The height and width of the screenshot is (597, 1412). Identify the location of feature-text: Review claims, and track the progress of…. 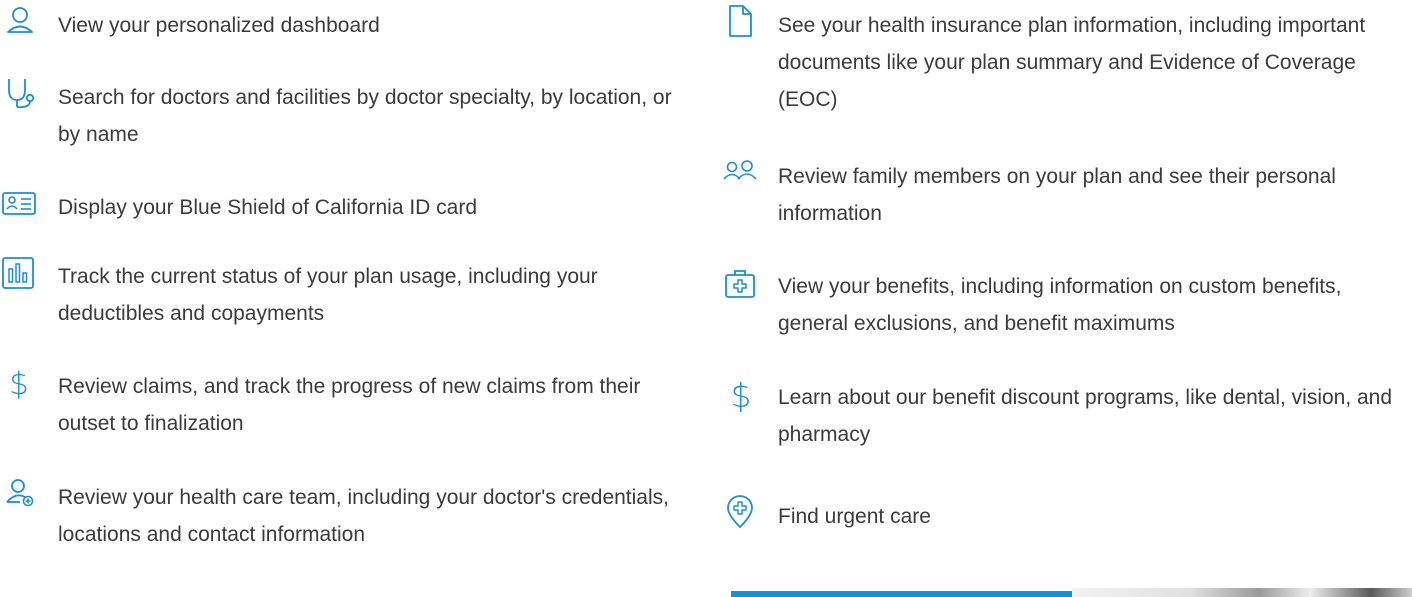
(349, 405).